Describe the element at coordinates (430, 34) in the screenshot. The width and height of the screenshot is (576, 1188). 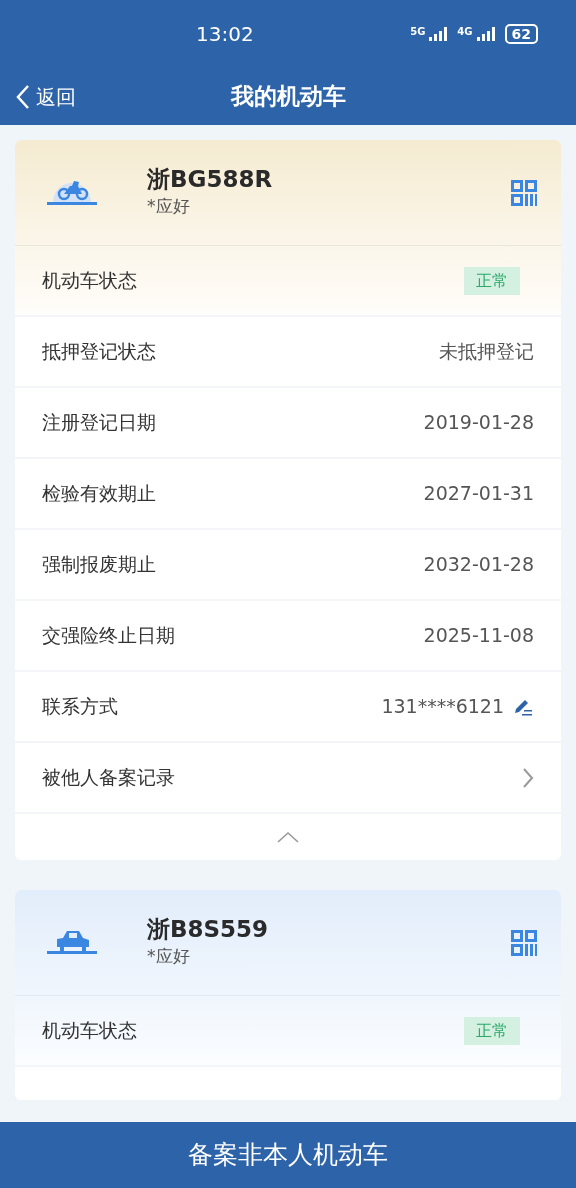
I see `signal-indicator: 5G` at that location.